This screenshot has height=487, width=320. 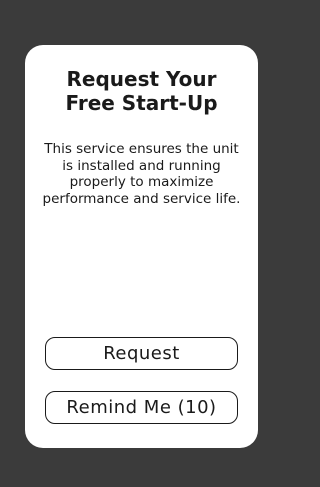 I want to click on dialog-title-line-1: Request Your, so click(x=141, y=79).